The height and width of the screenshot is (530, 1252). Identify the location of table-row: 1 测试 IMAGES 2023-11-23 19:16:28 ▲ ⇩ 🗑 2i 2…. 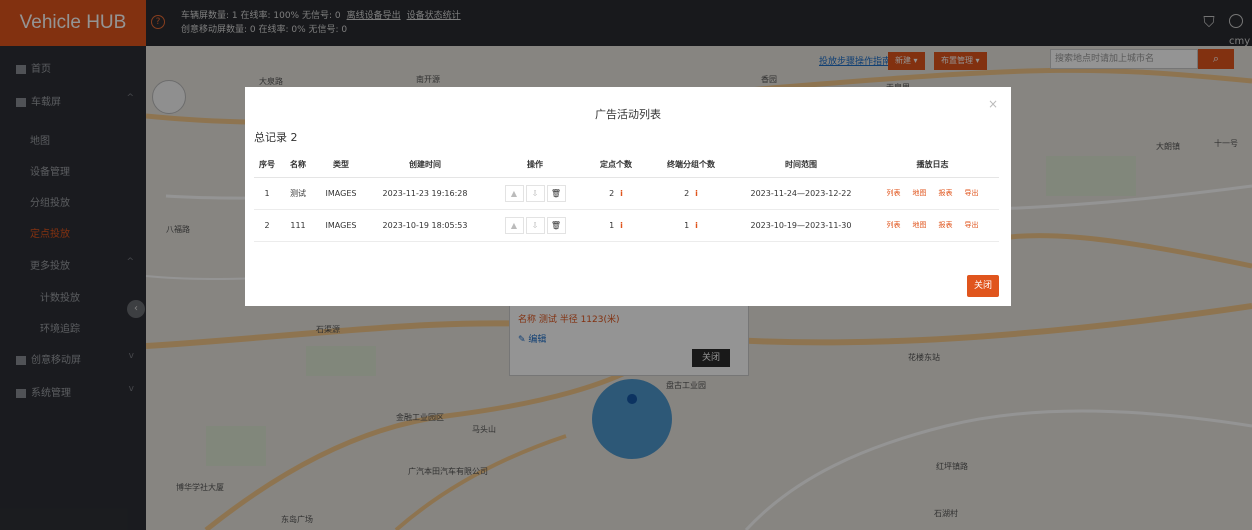
(626, 193).